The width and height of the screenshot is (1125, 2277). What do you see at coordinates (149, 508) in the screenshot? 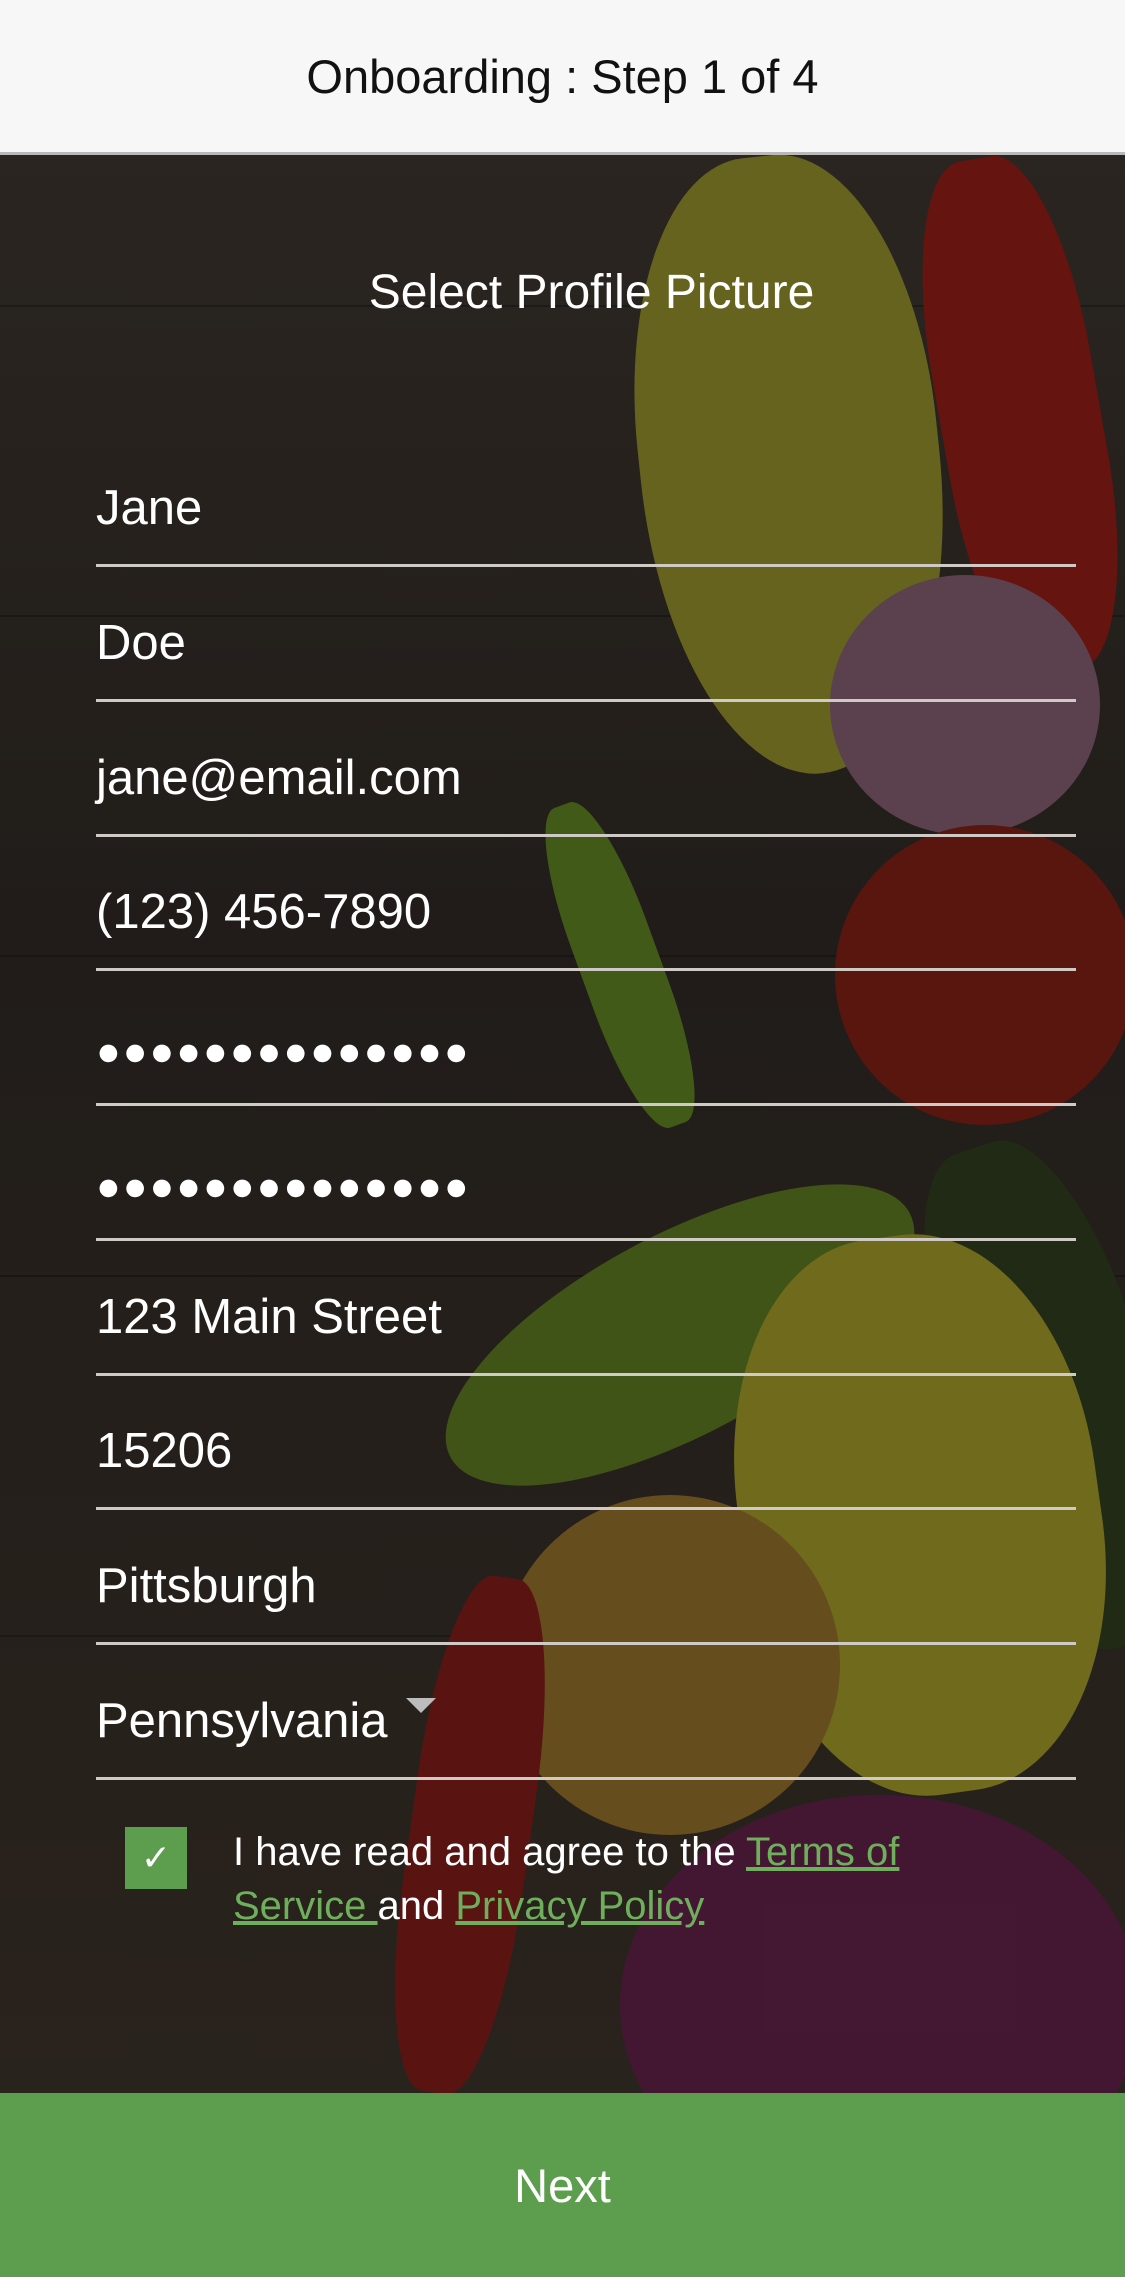
I see `first-name-value: Jane` at bounding box center [149, 508].